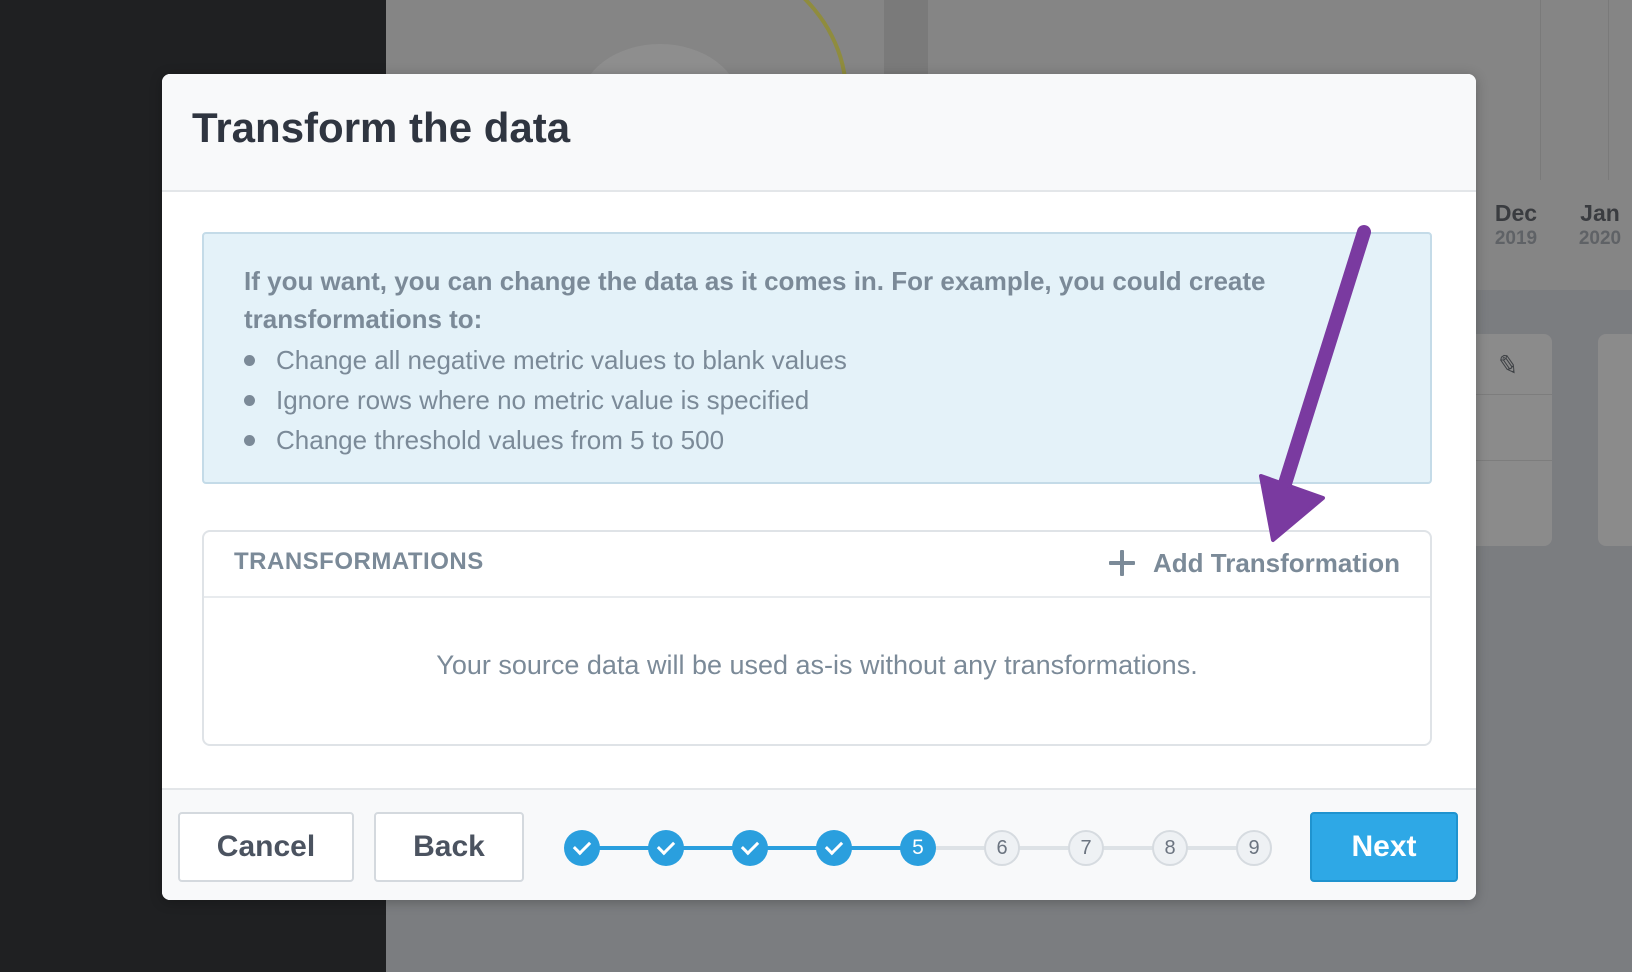  What do you see at coordinates (1170, 848) in the screenshot?
I see `step-8: 8` at bounding box center [1170, 848].